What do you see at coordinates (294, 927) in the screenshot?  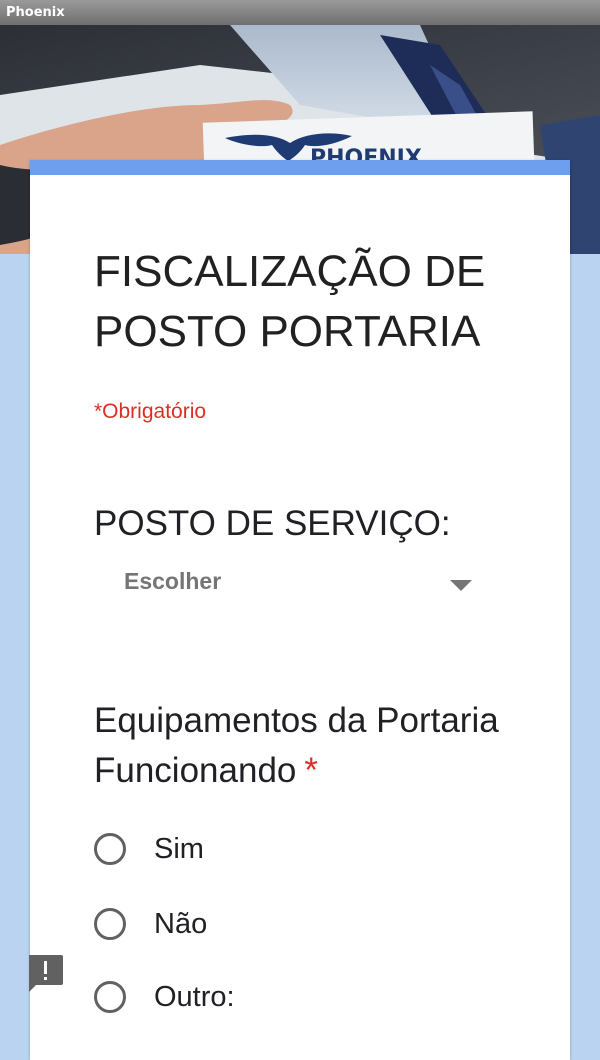 I see `option-nao: Não` at bounding box center [294, 927].